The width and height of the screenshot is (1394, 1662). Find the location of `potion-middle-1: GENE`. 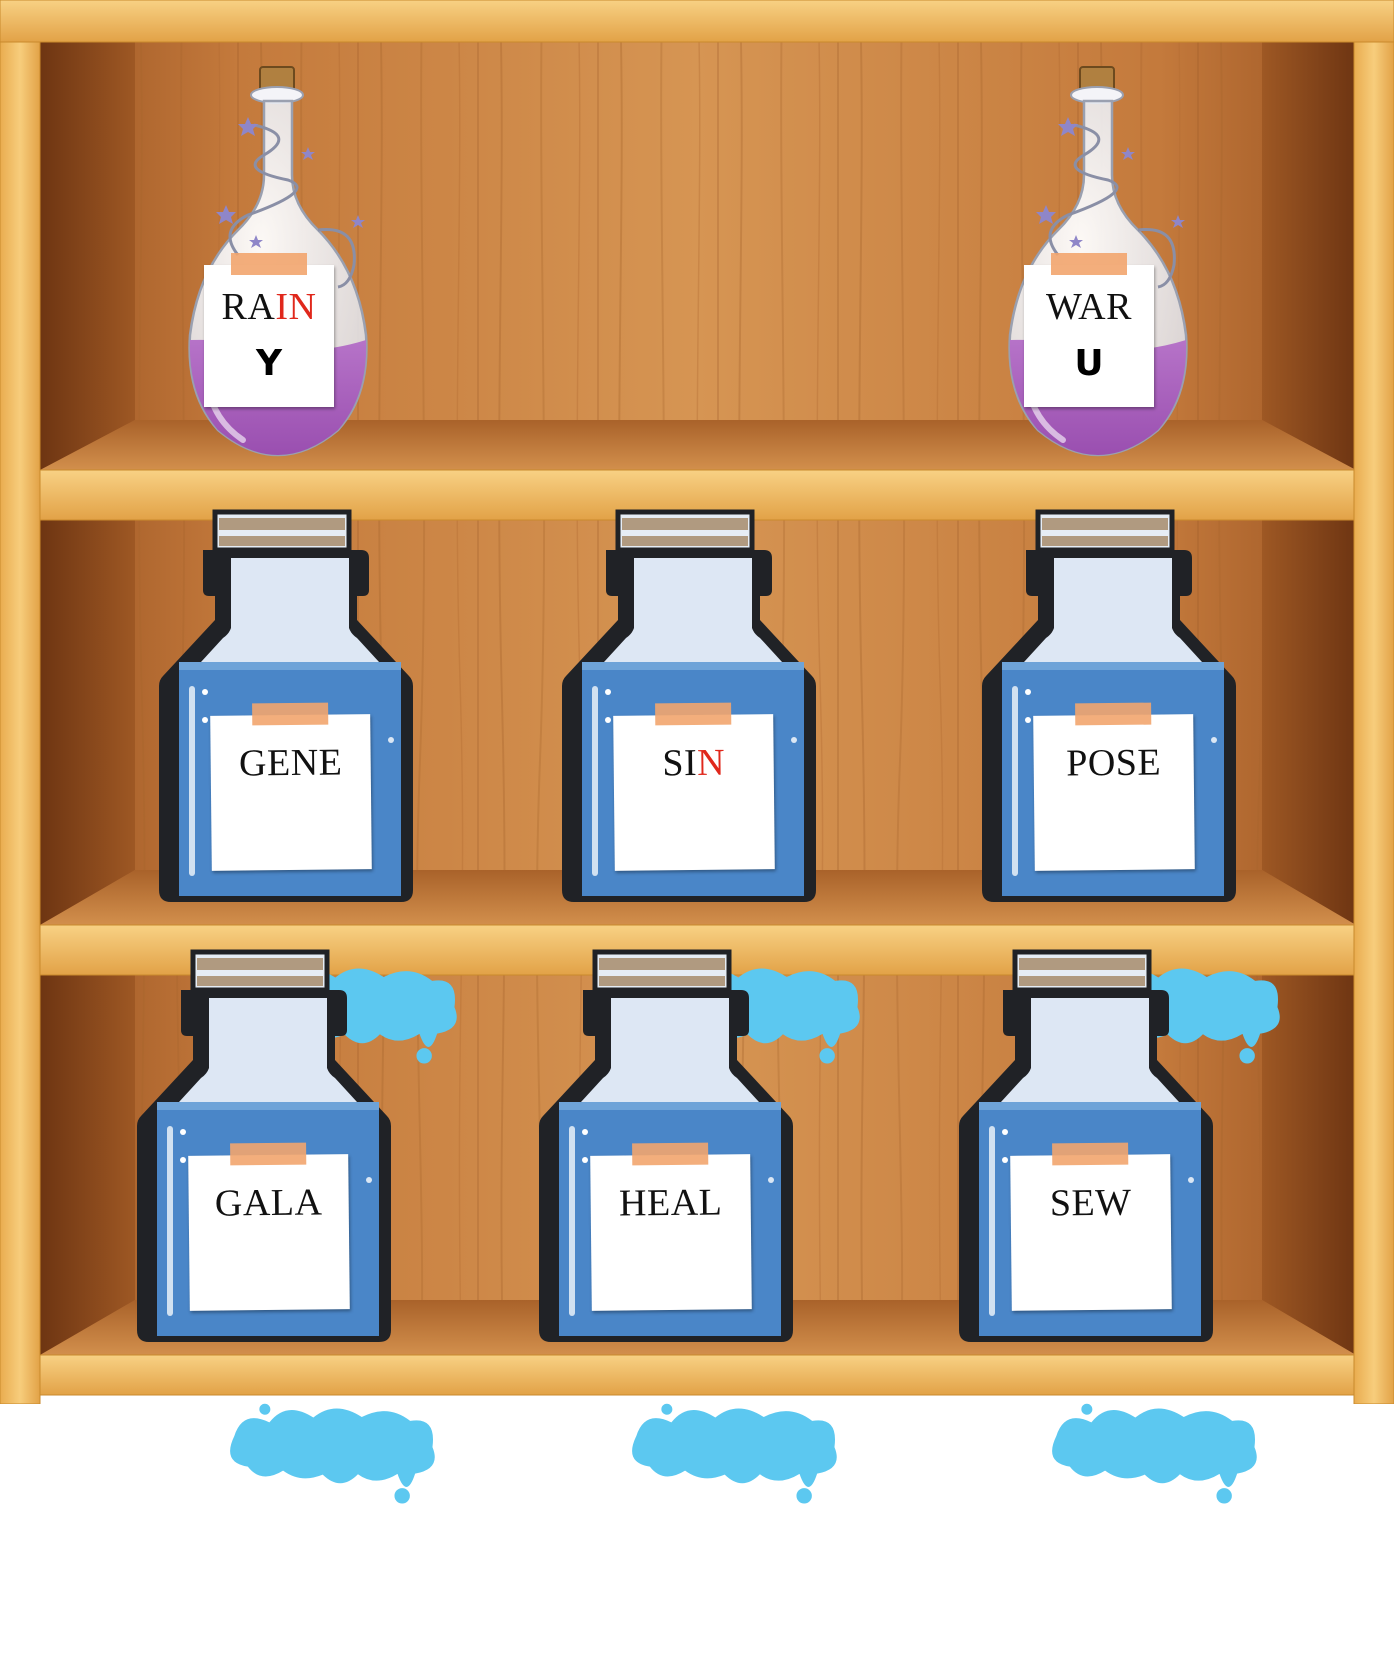

potion-middle-1: GENE is located at coordinates (285, 720).